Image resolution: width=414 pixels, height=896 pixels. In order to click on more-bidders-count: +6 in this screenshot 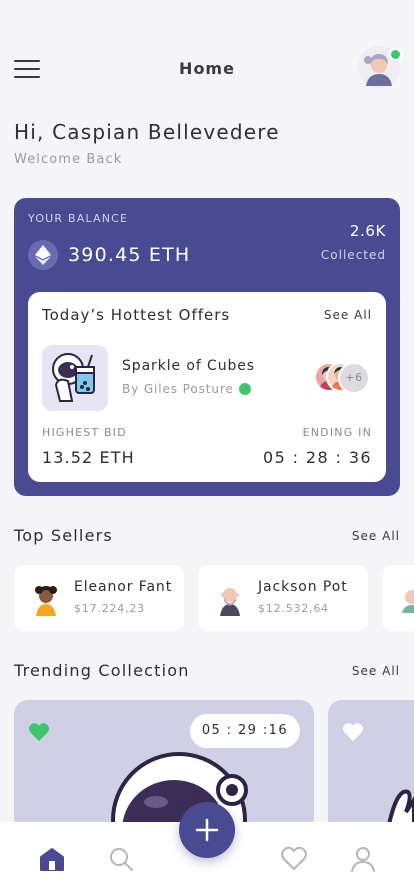, I will do `click(354, 378)`.